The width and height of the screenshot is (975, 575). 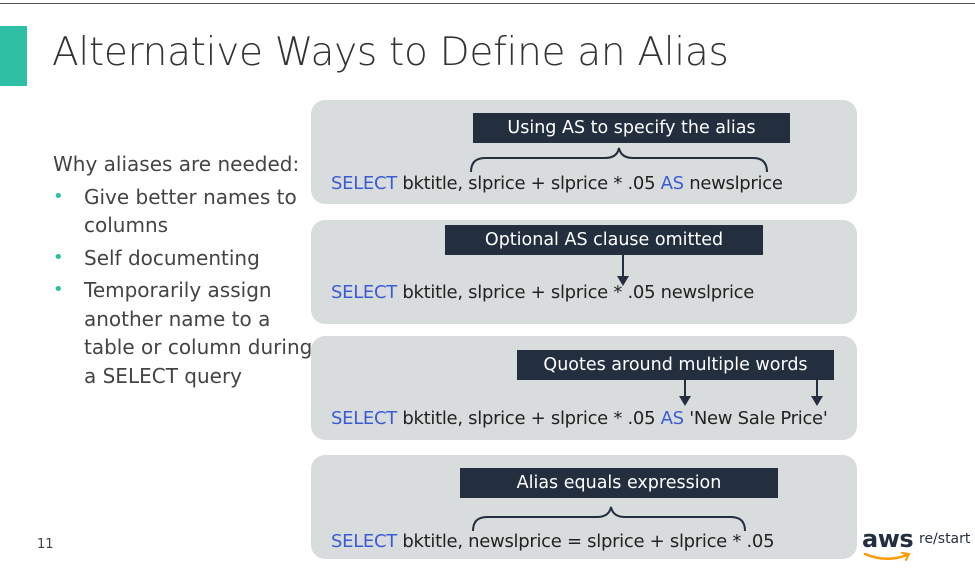 I want to click on sql-text: newslprice, so click(x=733, y=183).